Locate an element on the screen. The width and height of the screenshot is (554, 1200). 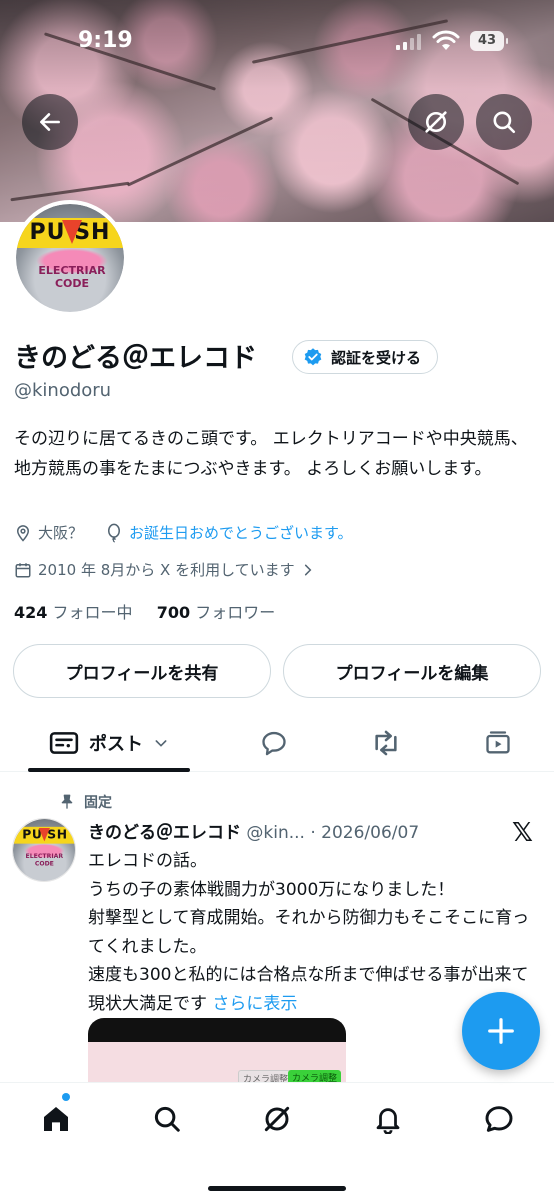
posts-icon is located at coordinates (64, 743).